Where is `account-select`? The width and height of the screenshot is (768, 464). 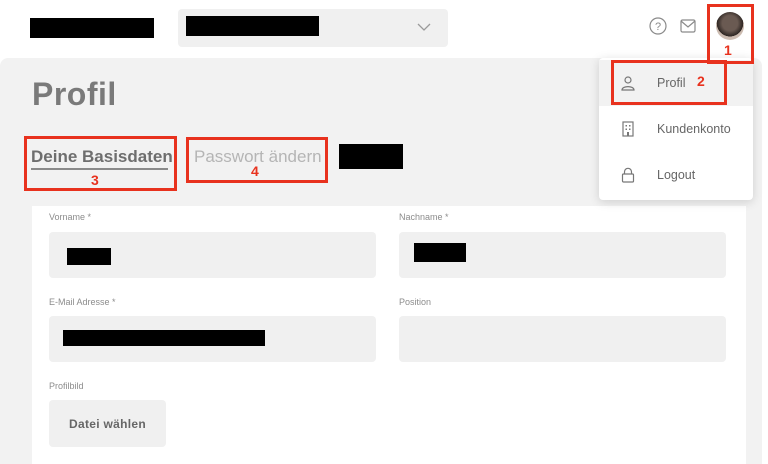
account-select is located at coordinates (313, 28).